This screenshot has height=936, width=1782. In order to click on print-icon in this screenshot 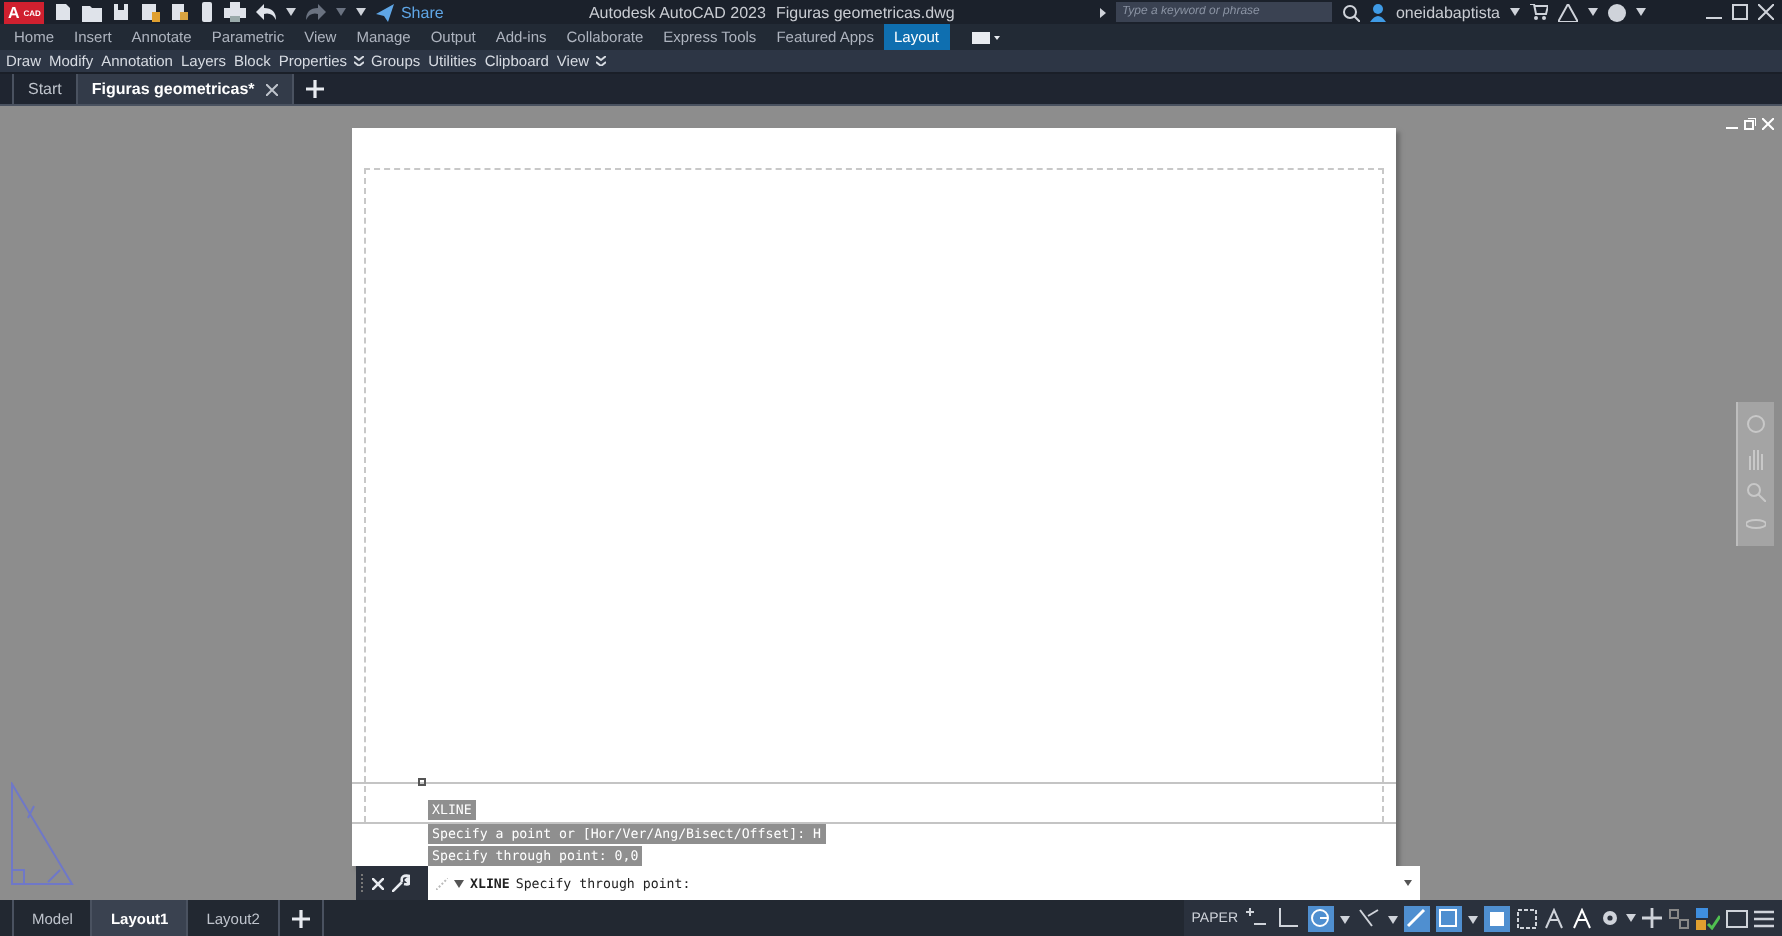, I will do `click(235, 12)`.